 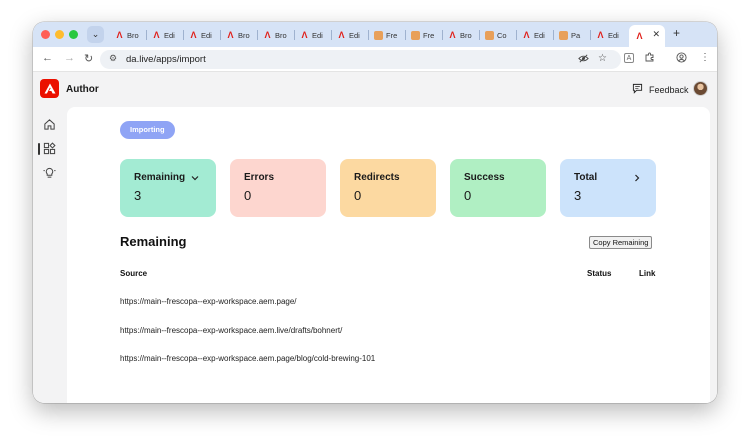 I want to click on tab-5: Λ Bro, so click(x=275, y=35).